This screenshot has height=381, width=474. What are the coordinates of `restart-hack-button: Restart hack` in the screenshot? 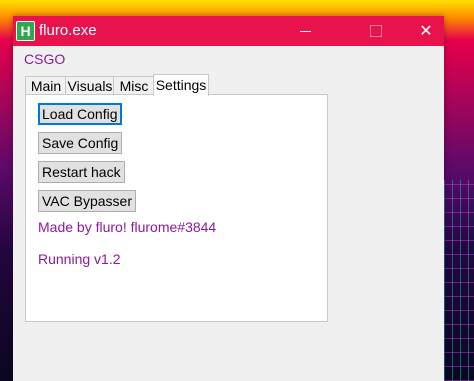 It's located at (81, 172).